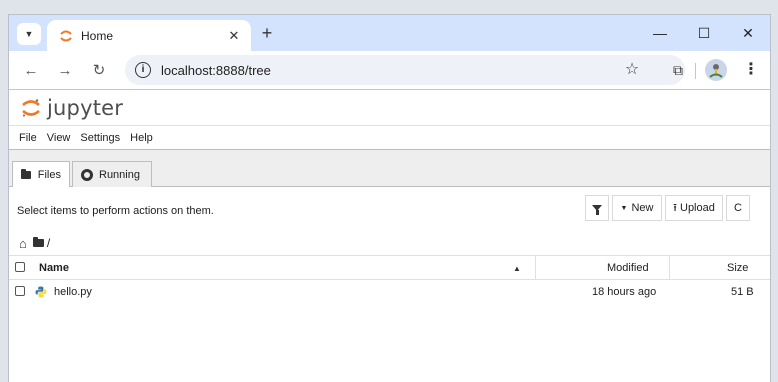 This screenshot has height=382, width=778. I want to click on tab-files: Files, so click(41, 174).